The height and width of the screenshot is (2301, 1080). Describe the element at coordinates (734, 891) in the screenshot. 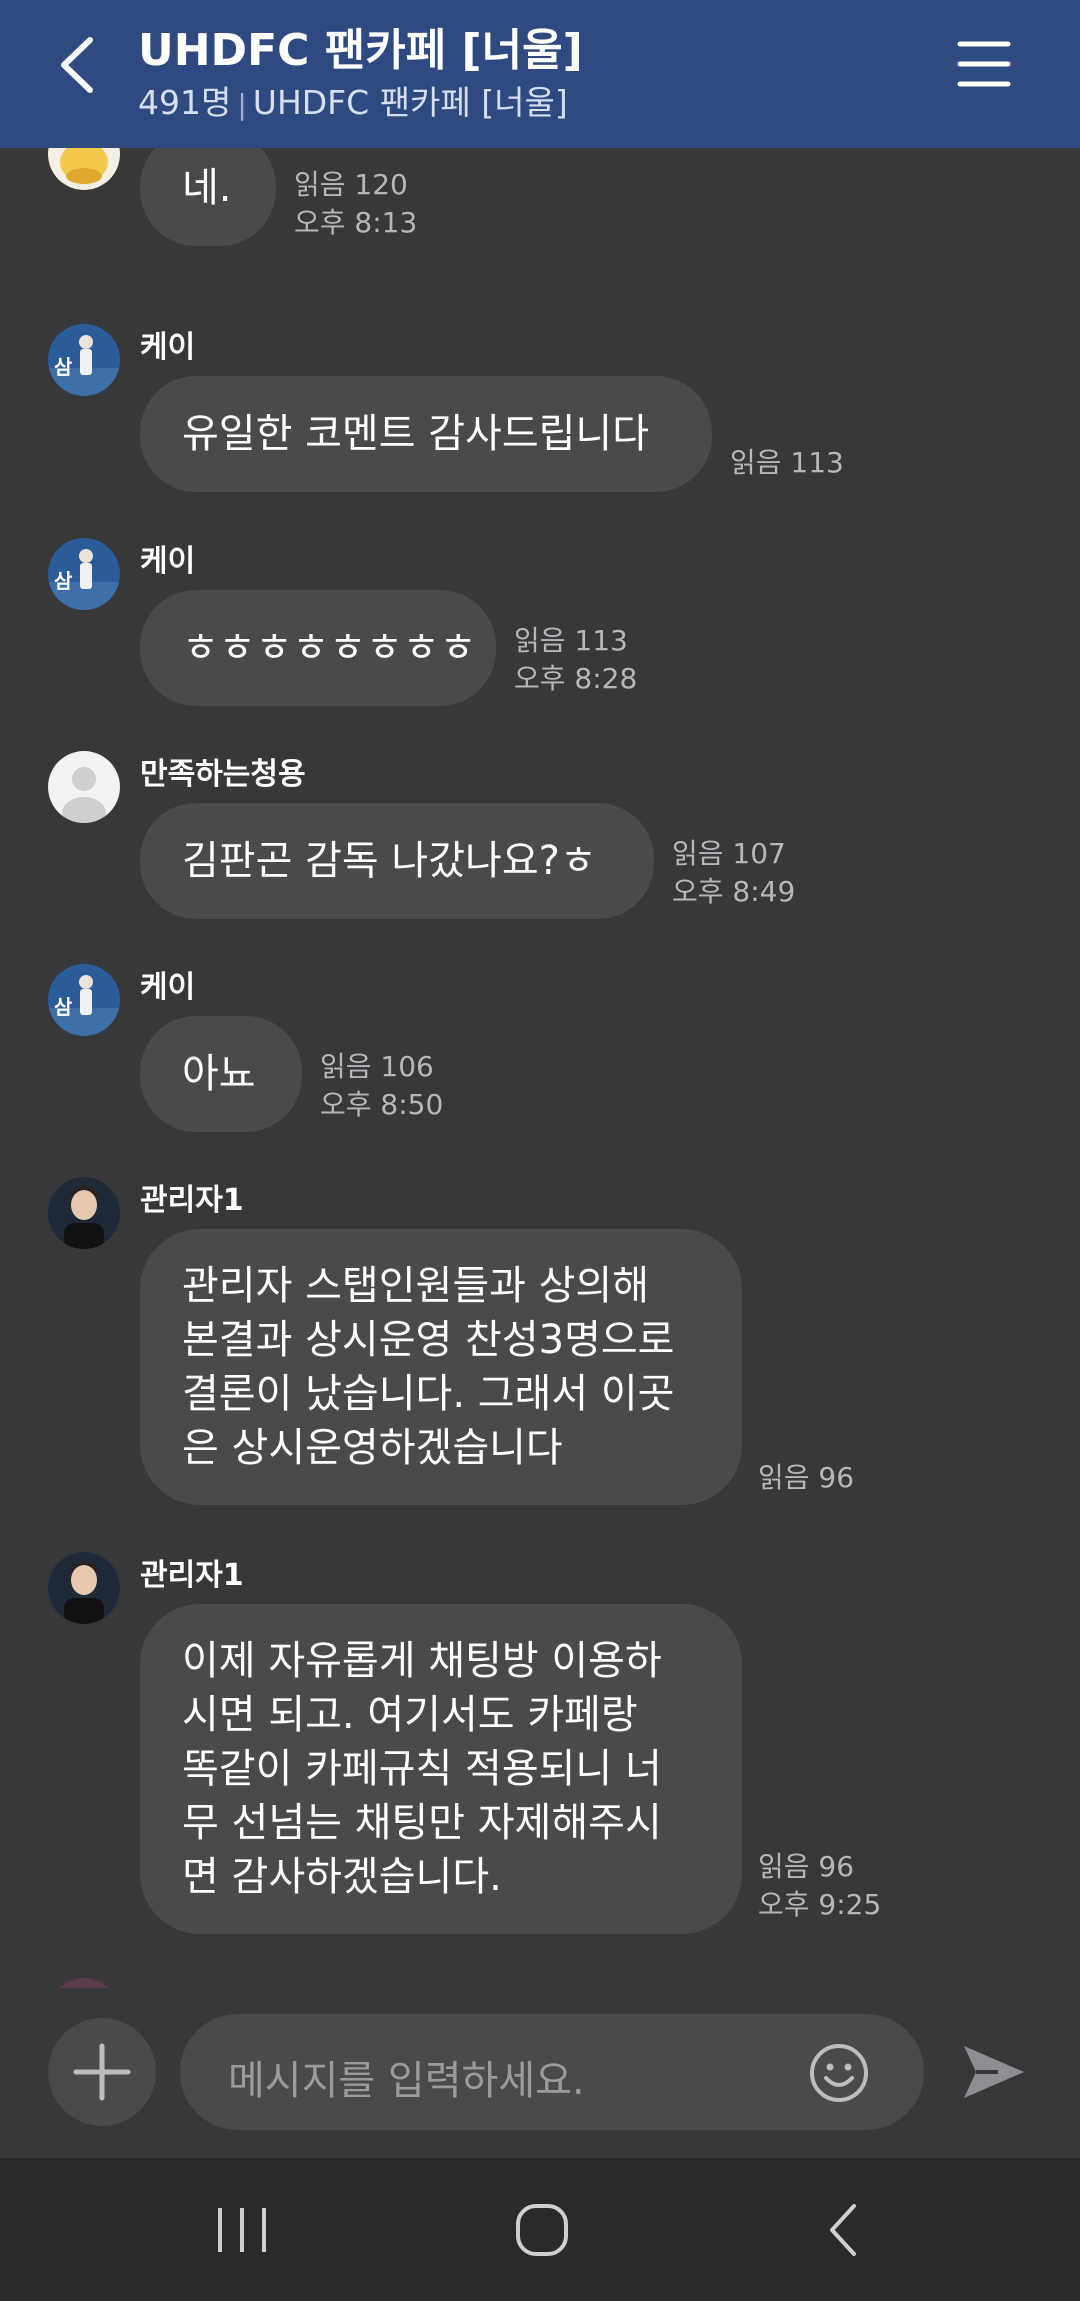

I see `timestamp: 오후 8:49` at that location.